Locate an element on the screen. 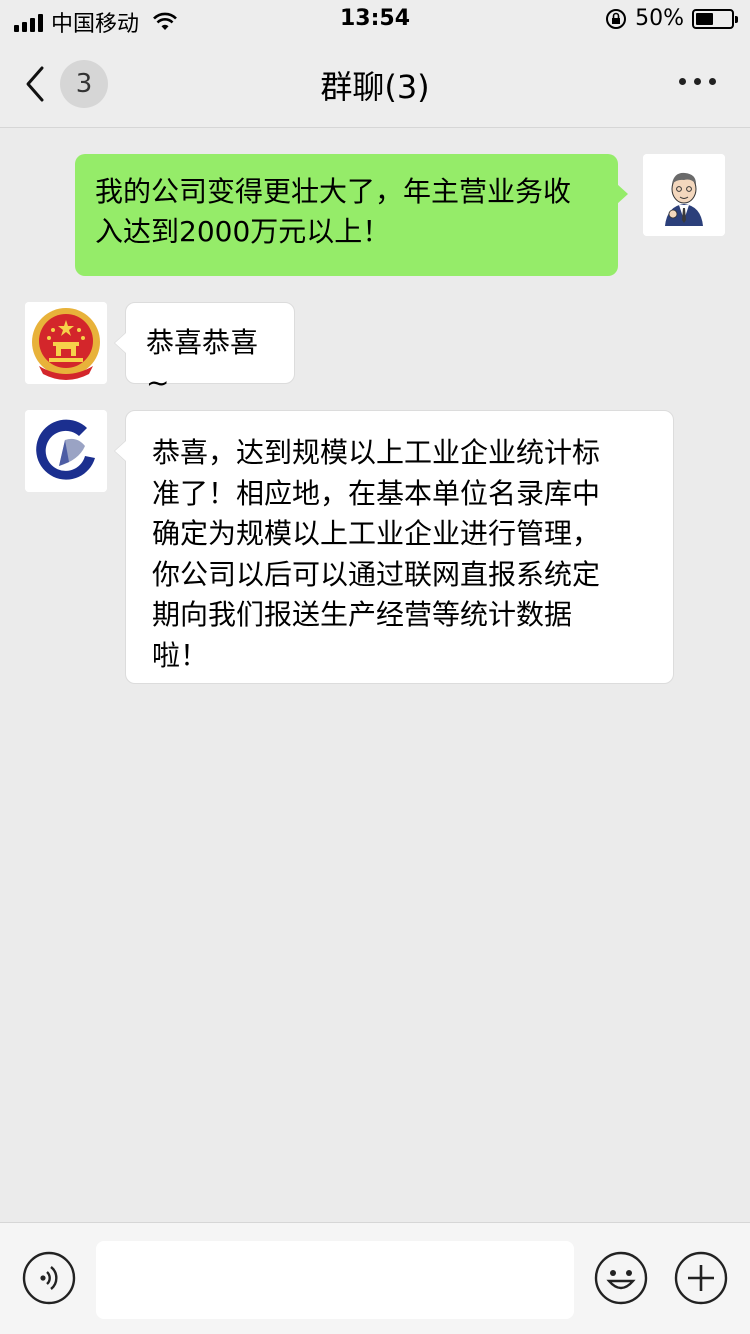 The image size is (750, 1334). message-text: 恭喜恭喜~ is located at coordinates (202, 362).